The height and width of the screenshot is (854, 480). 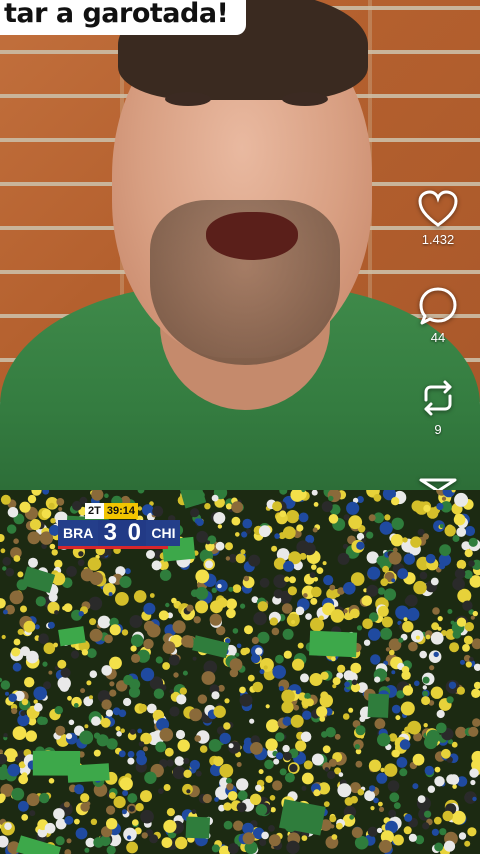 I want to click on like-count: 1.432, so click(x=438, y=239).